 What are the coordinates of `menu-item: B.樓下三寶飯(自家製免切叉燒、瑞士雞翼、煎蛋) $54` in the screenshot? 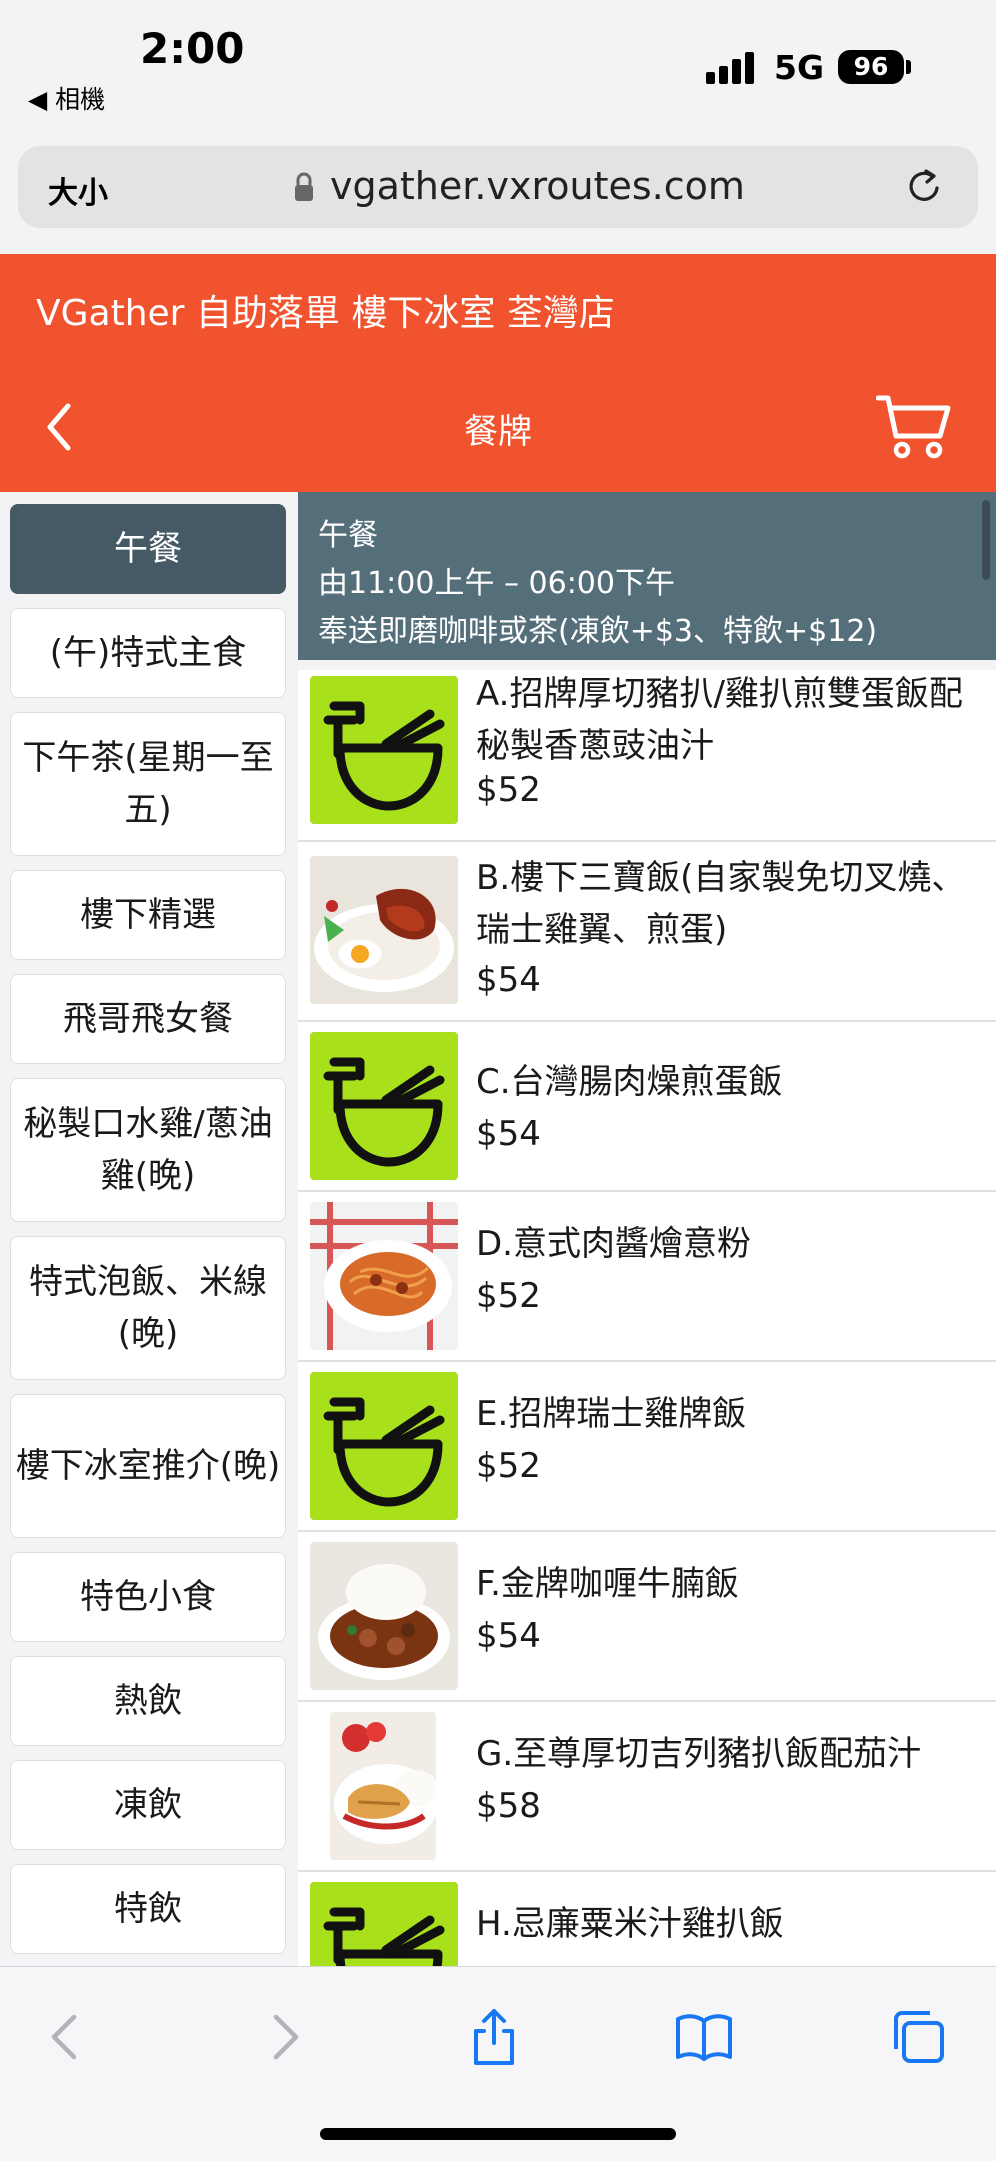 It's located at (647, 932).